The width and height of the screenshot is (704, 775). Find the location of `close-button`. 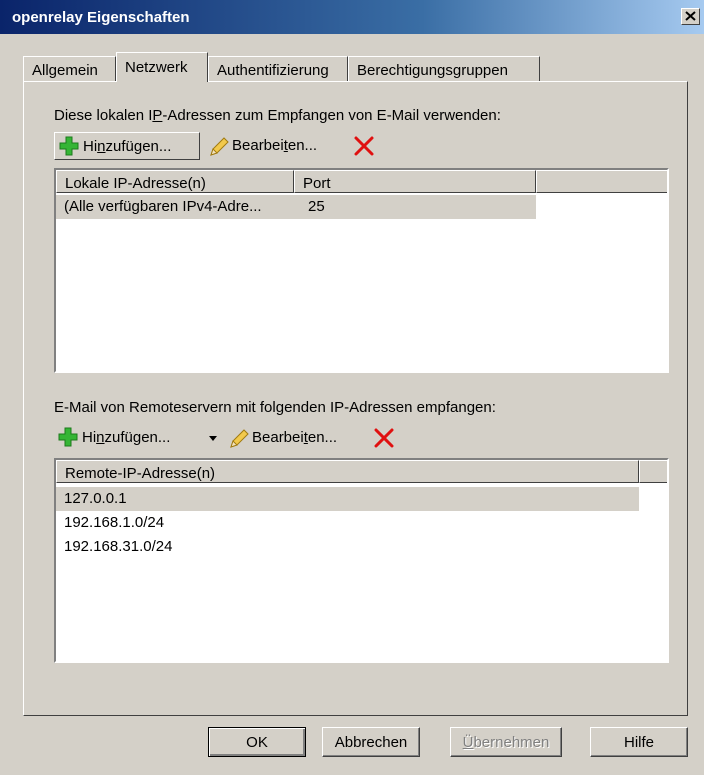

close-button is located at coordinates (690, 16).